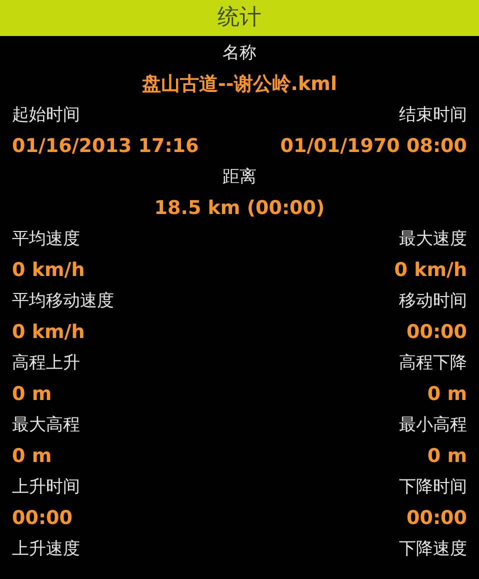 This screenshot has height=579, width=479. Describe the element at coordinates (239, 84) in the screenshot. I see `stat-value: 盘山古道--谢公岭.kml` at that location.